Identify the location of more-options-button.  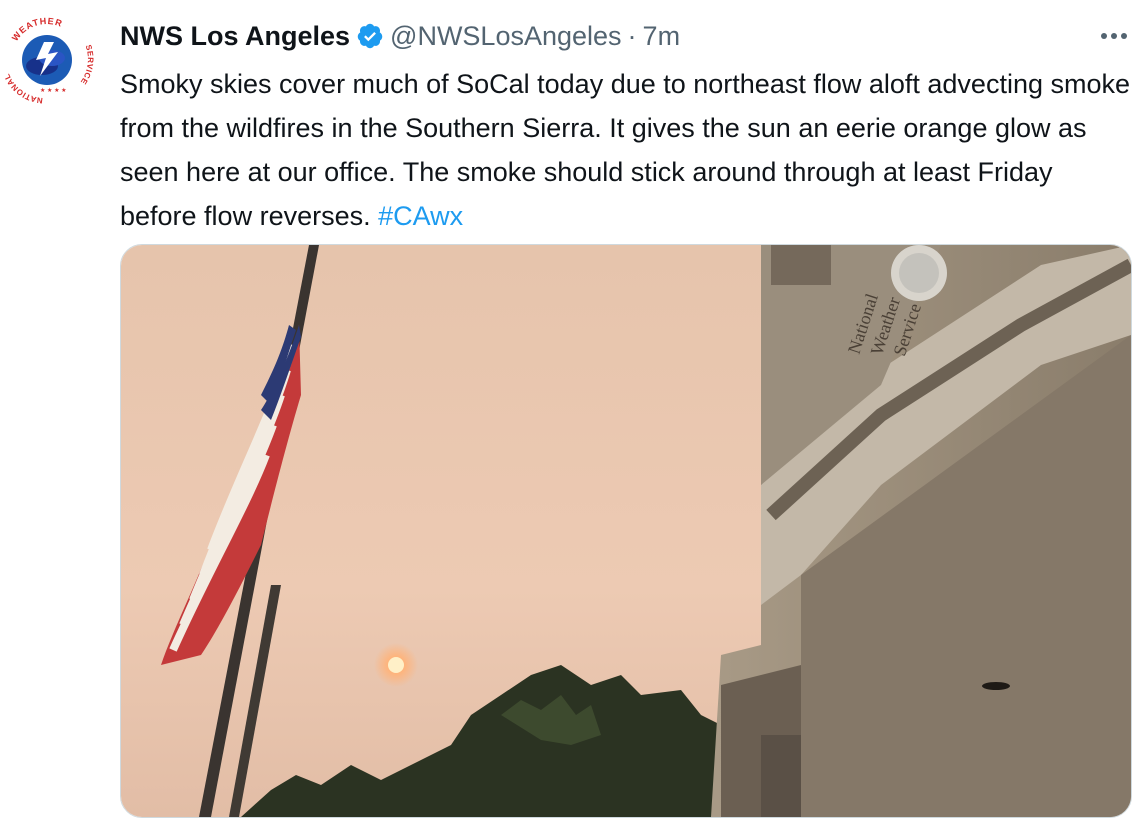
(1114, 36).